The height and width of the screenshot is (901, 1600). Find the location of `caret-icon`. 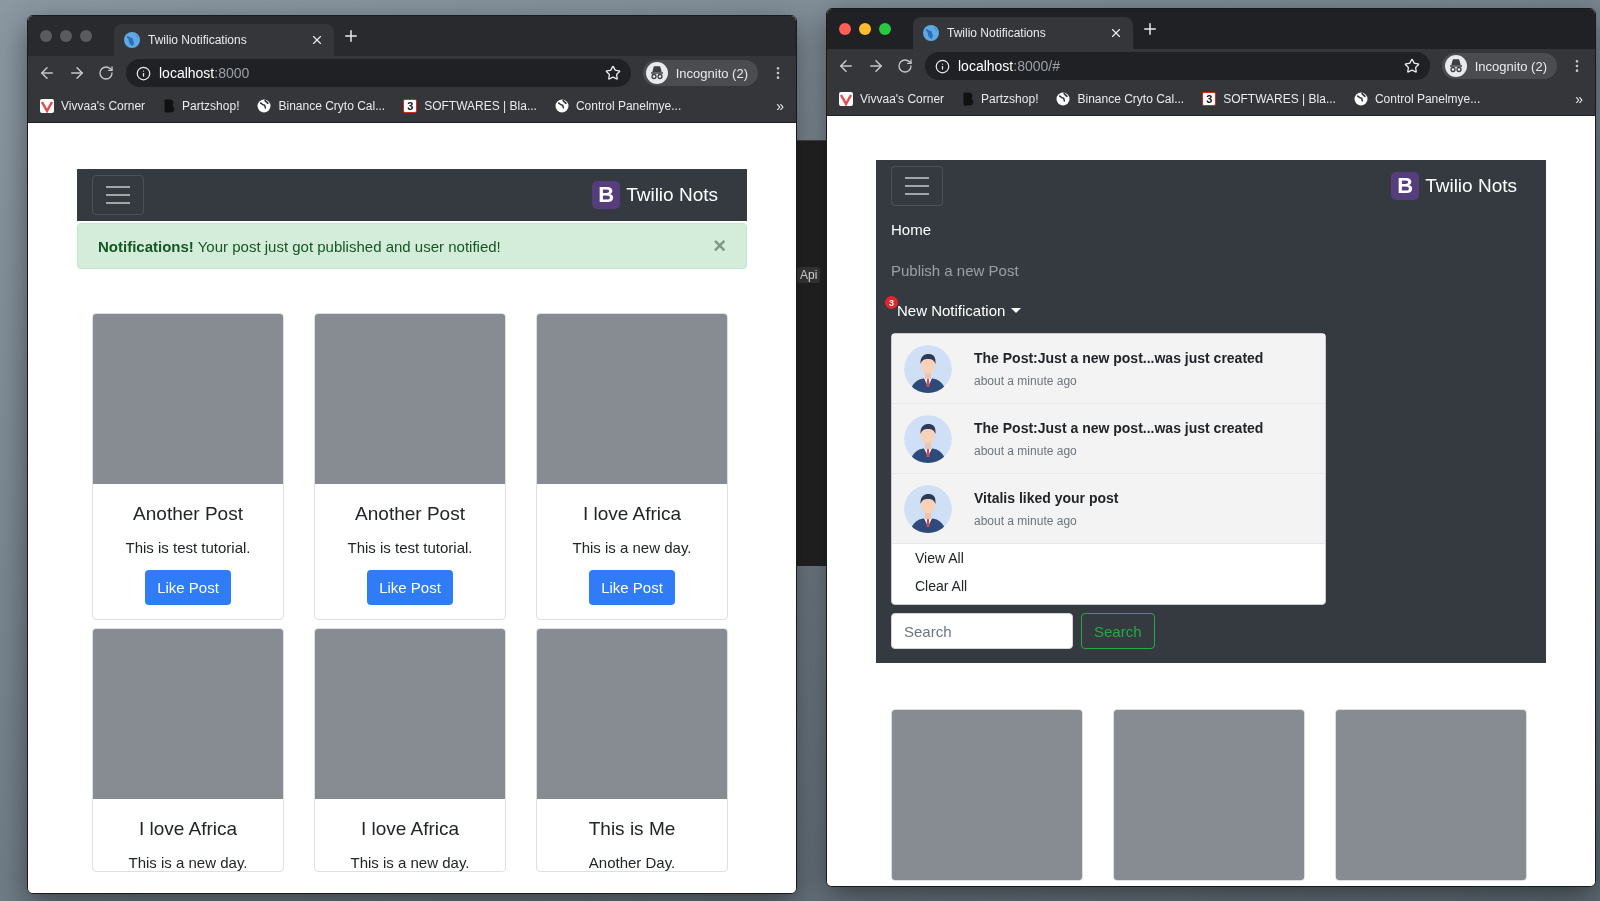

caret-icon is located at coordinates (1016, 310).